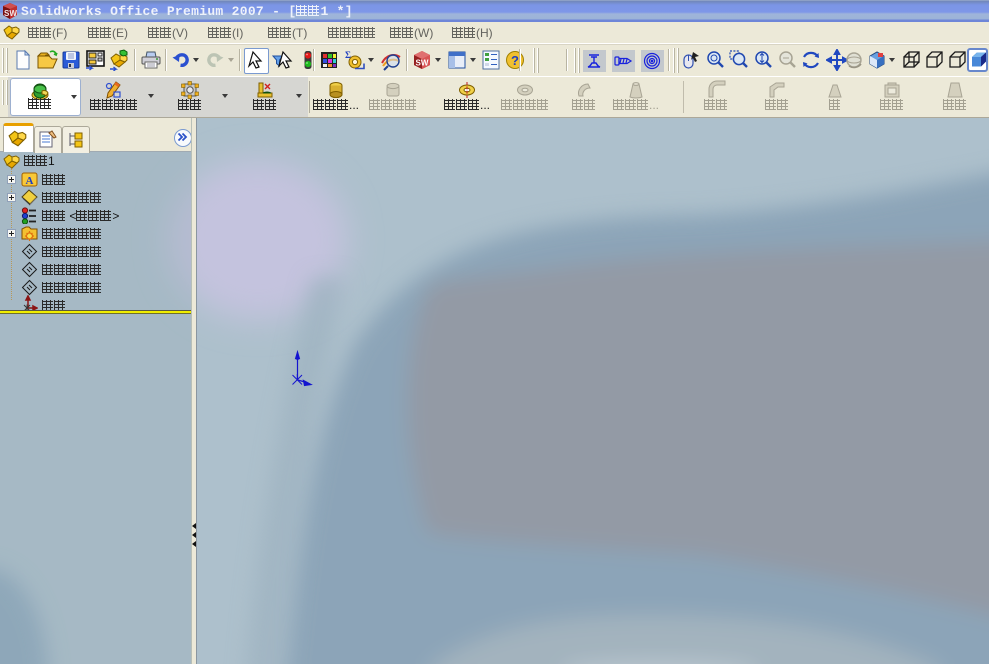  What do you see at coordinates (30, 181) in the screenshot?
I see `svg-text: A` at bounding box center [30, 181].